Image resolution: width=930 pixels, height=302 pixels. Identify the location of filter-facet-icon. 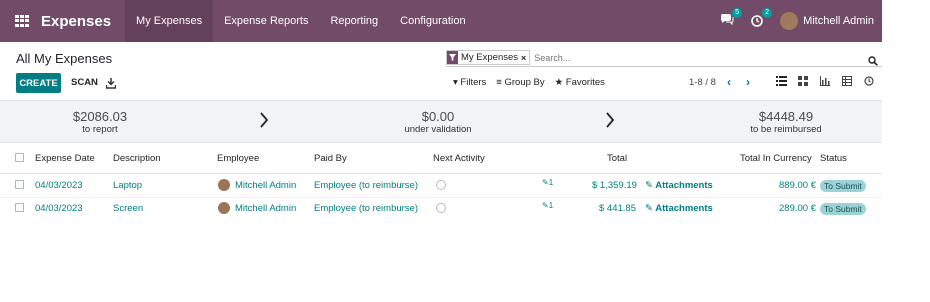
(452, 57).